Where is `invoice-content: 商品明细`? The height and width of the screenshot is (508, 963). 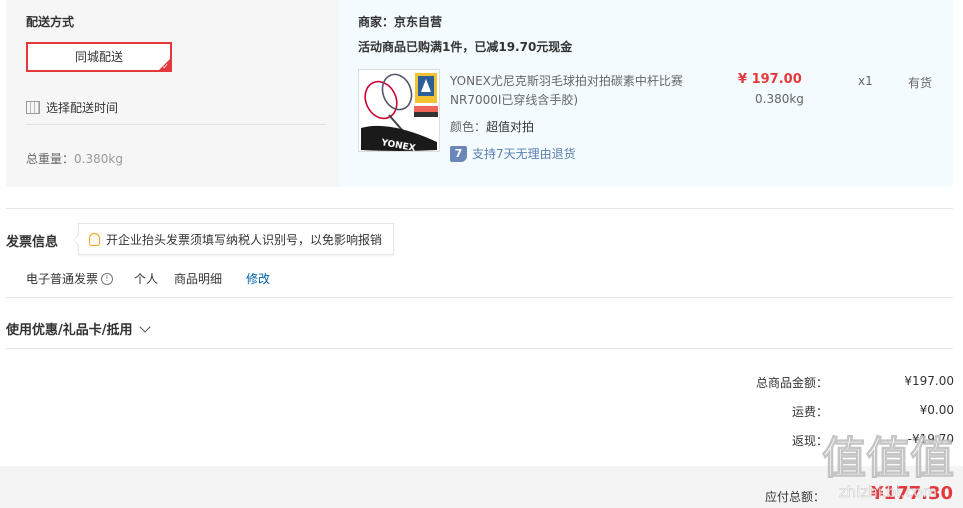
invoice-content: 商品明细 is located at coordinates (198, 279).